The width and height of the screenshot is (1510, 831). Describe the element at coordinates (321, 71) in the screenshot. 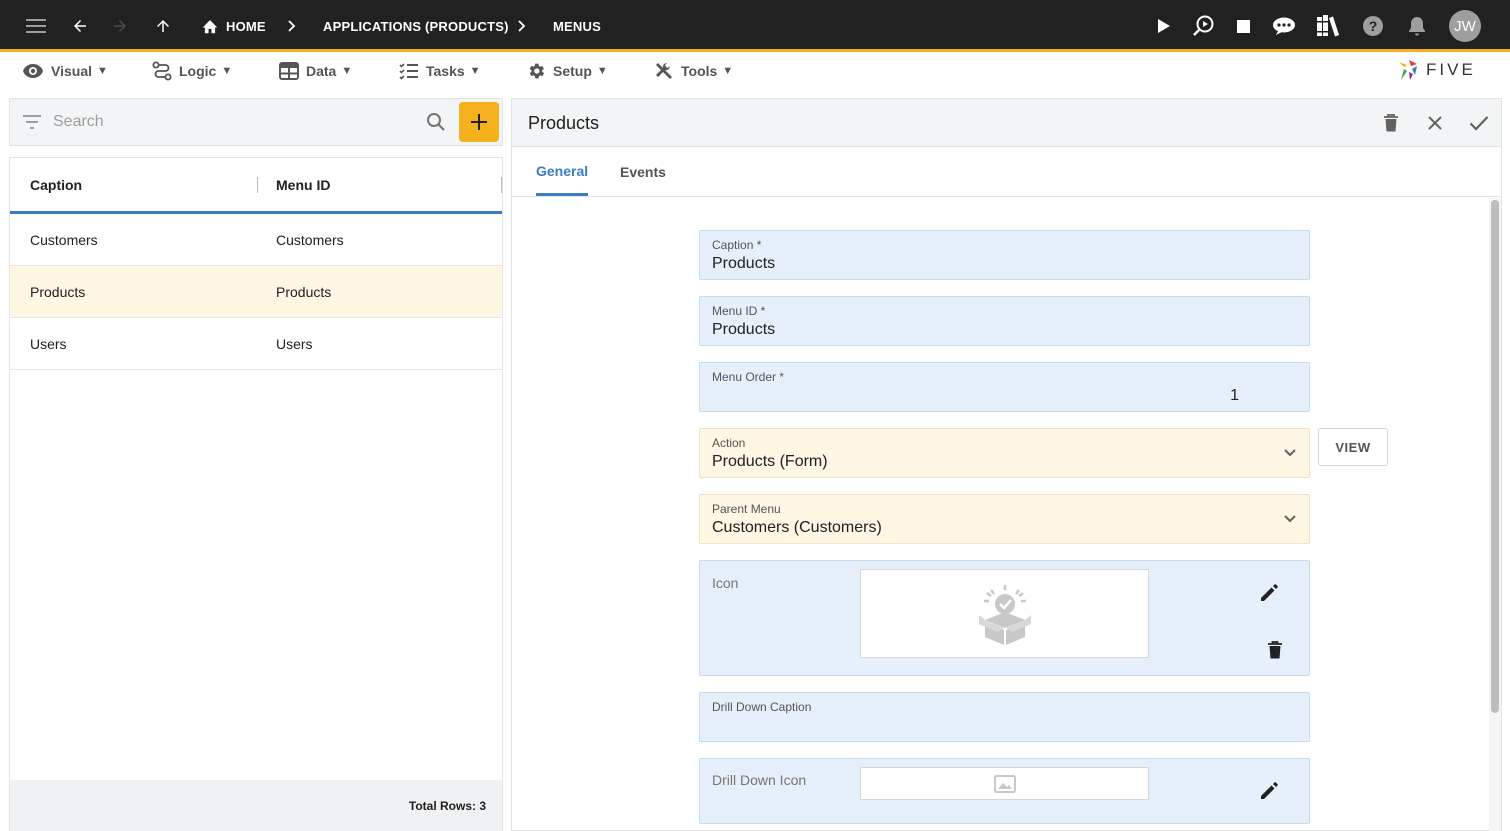

I see `menu-data-label: Data` at that location.